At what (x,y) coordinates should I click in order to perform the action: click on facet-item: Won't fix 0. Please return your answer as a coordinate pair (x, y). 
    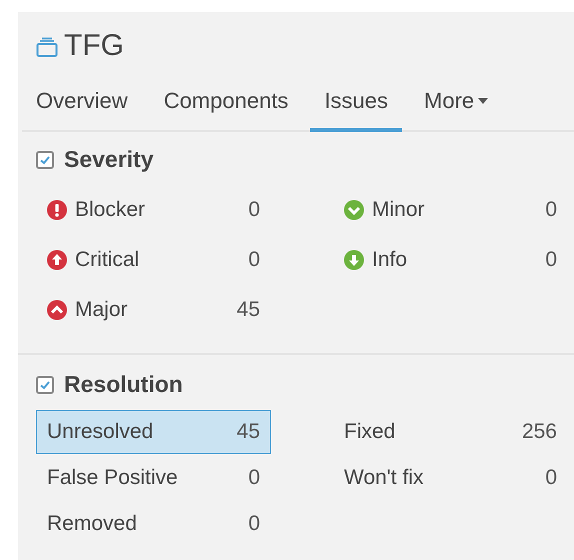
    Looking at the image, I should click on (450, 478).